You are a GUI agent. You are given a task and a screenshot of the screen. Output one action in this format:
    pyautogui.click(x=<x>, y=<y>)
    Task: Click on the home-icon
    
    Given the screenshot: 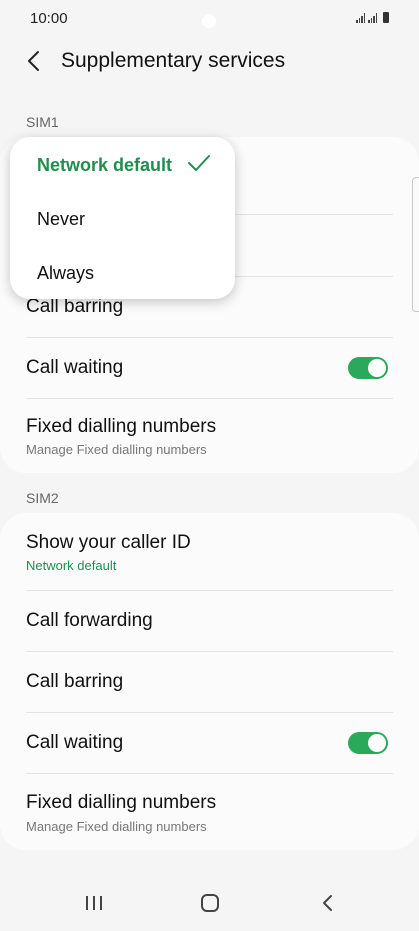 What is the action you would take?
    pyautogui.click(x=210, y=903)
    